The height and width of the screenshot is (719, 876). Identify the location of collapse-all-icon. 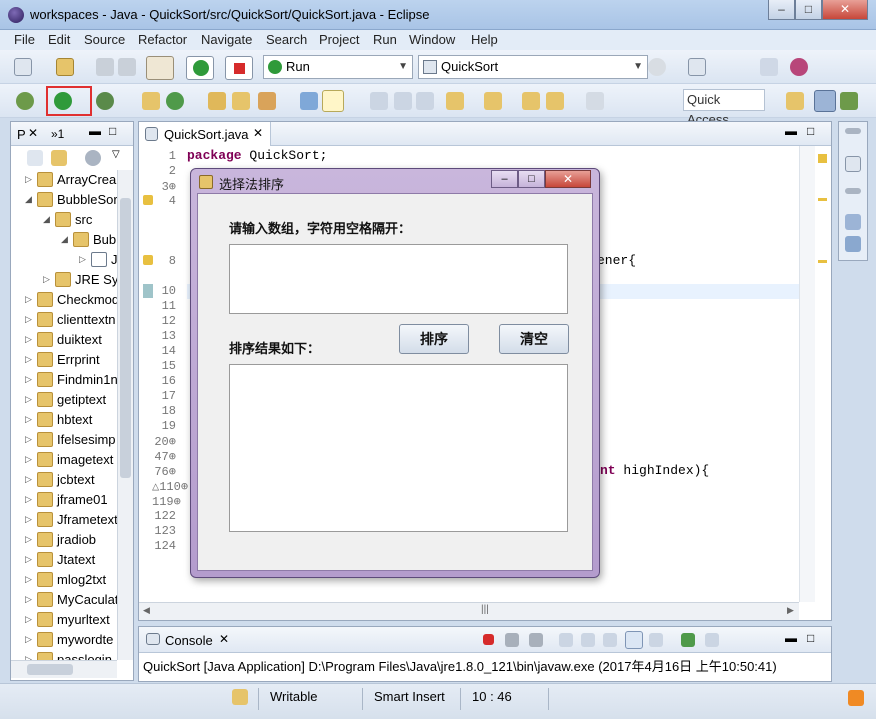
(35, 158).